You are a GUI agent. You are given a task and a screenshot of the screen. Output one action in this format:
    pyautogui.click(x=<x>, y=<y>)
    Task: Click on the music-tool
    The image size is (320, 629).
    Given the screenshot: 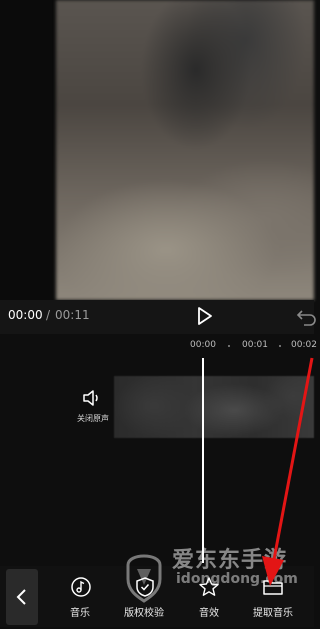 What is the action you would take?
    pyautogui.click(x=81, y=589)
    